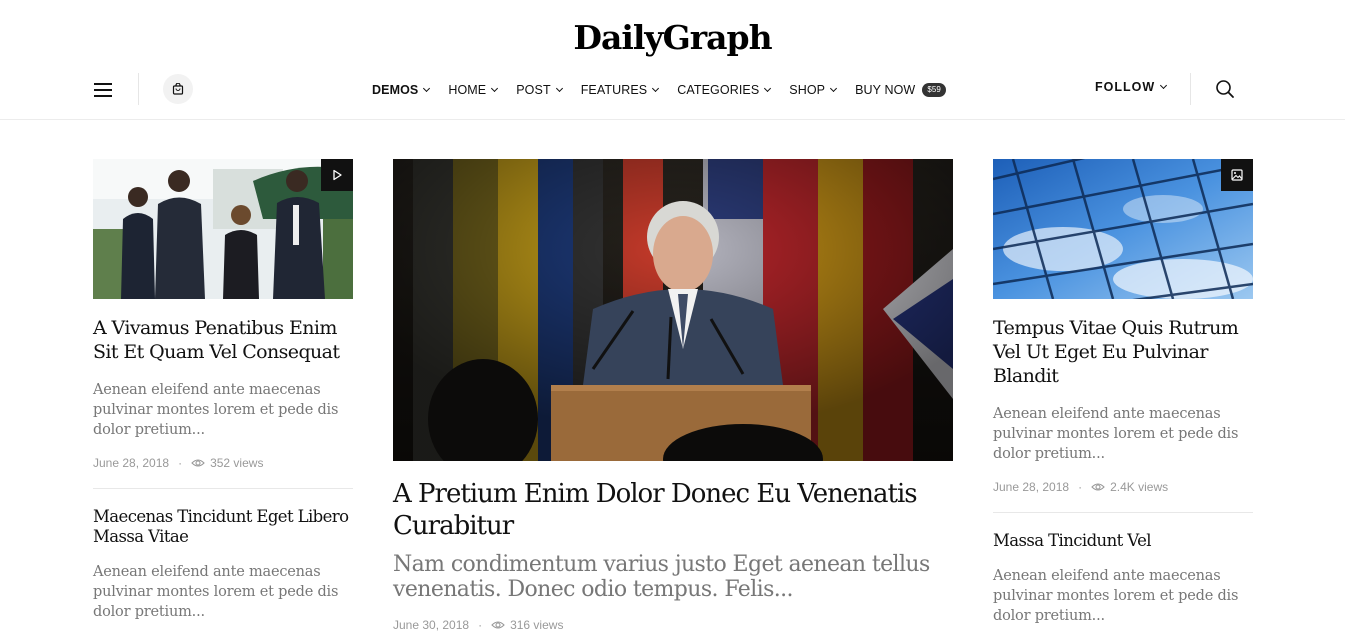 The image size is (1345, 643). Describe the element at coordinates (1125, 87) in the screenshot. I see `follow-label: FOLLOW` at that location.